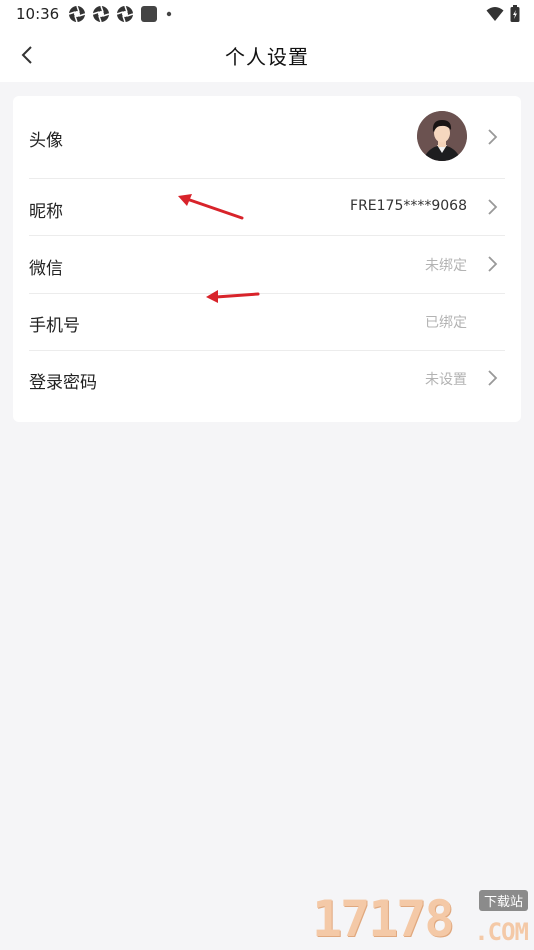  What do you see at coordinates (267, 322) in the screenshot?
I see `settings-row-phone: 手机号 已绑定` at bounding box center [267, 322].